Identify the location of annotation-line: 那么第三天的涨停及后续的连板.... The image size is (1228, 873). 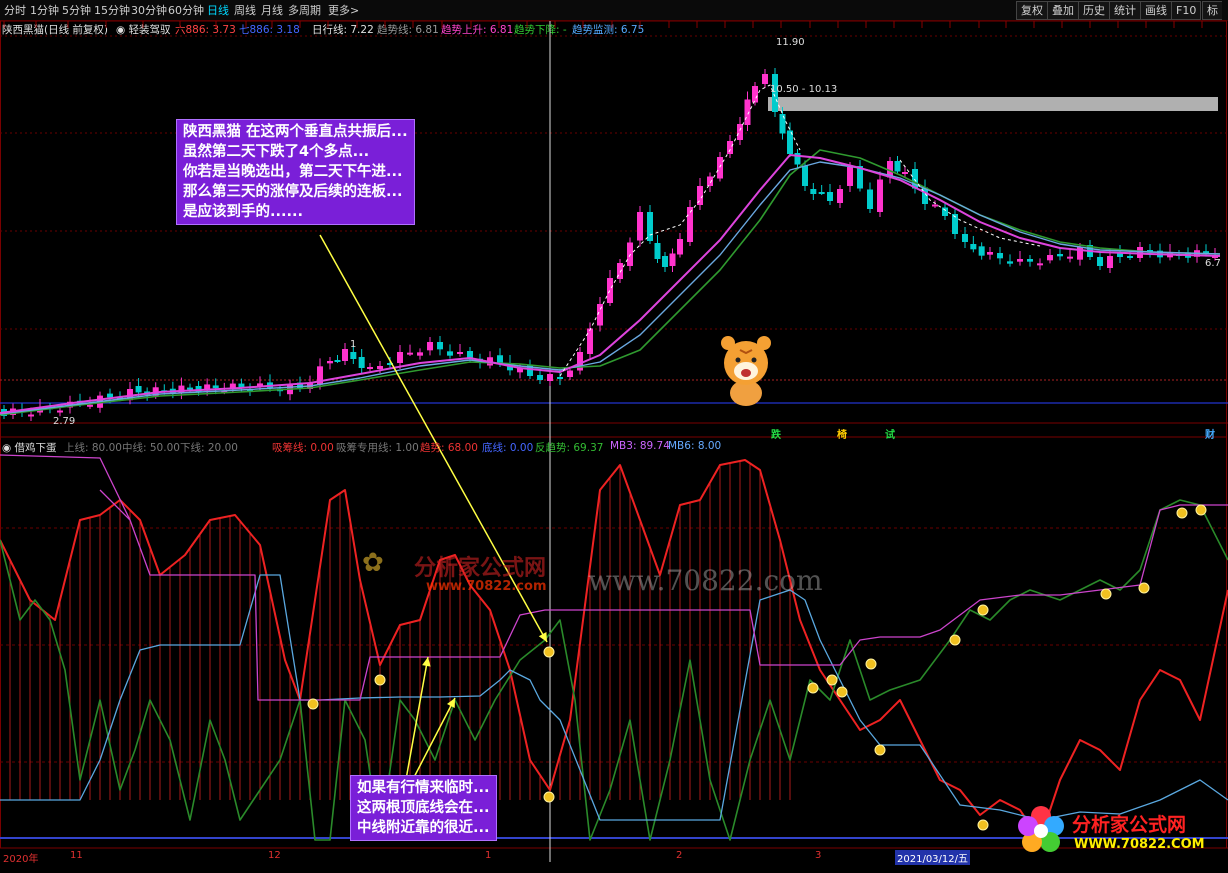
(293, 192).